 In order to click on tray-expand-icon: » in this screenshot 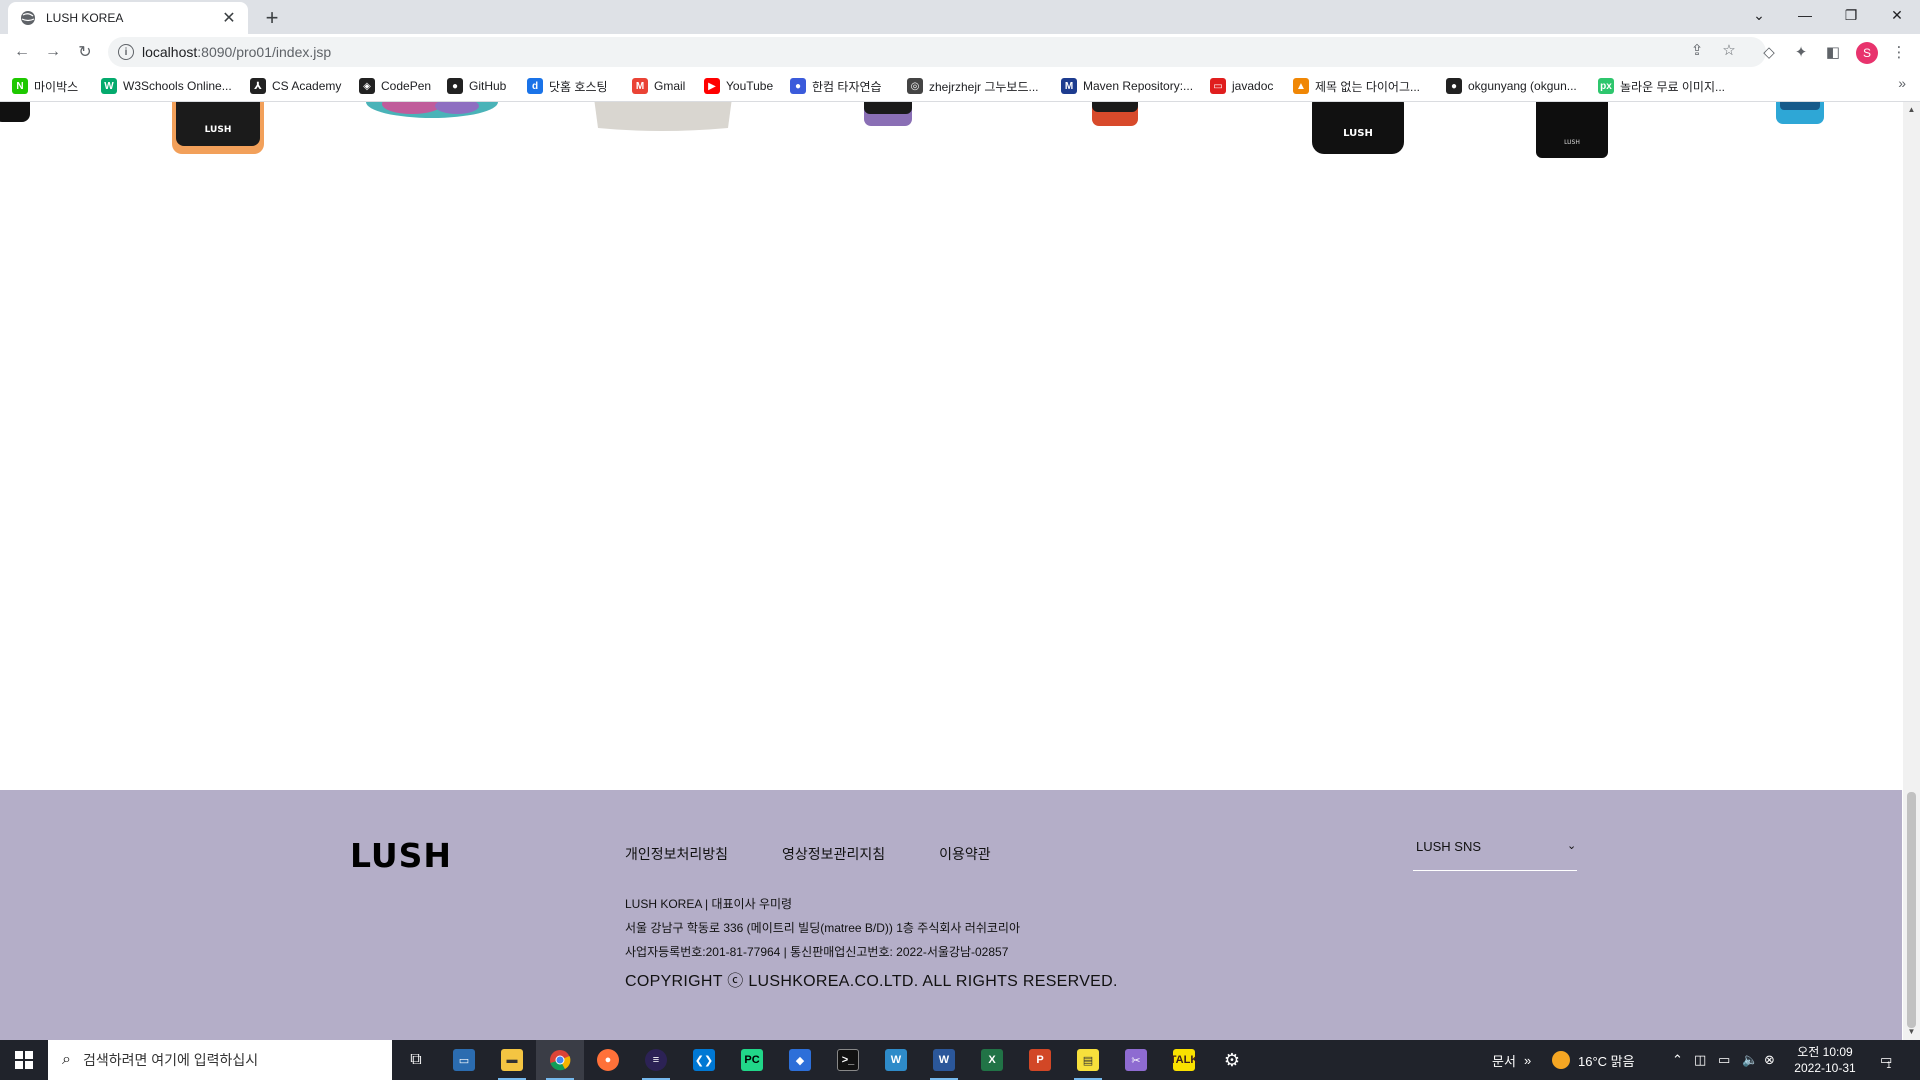, I will do `click(1527, 1060)`.